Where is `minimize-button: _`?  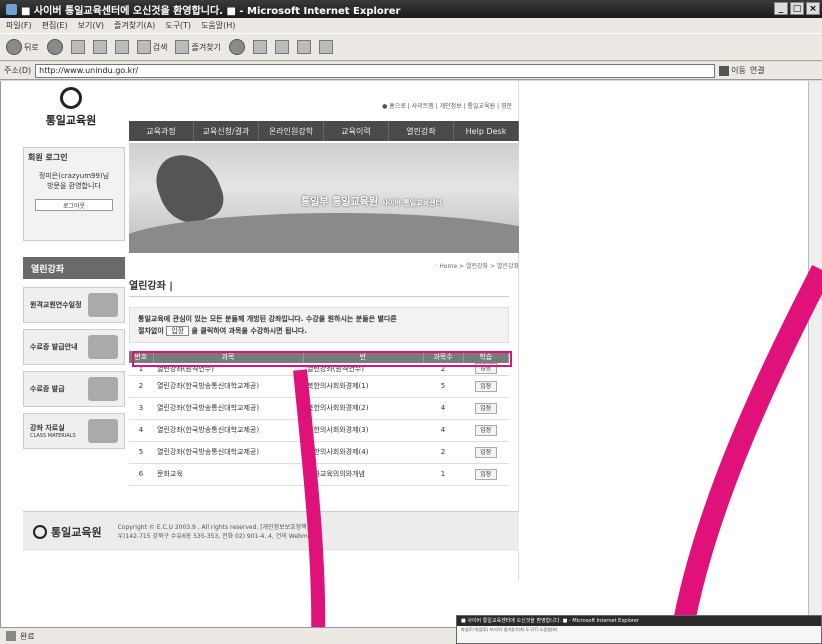
minimize-button: _ is located at coordinates (781, 8).